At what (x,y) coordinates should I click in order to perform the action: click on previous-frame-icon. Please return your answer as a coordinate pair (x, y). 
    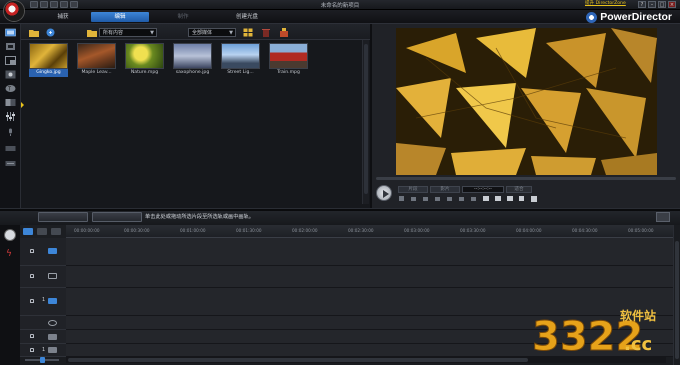
    Looking at the image, I should click on (413, 198).